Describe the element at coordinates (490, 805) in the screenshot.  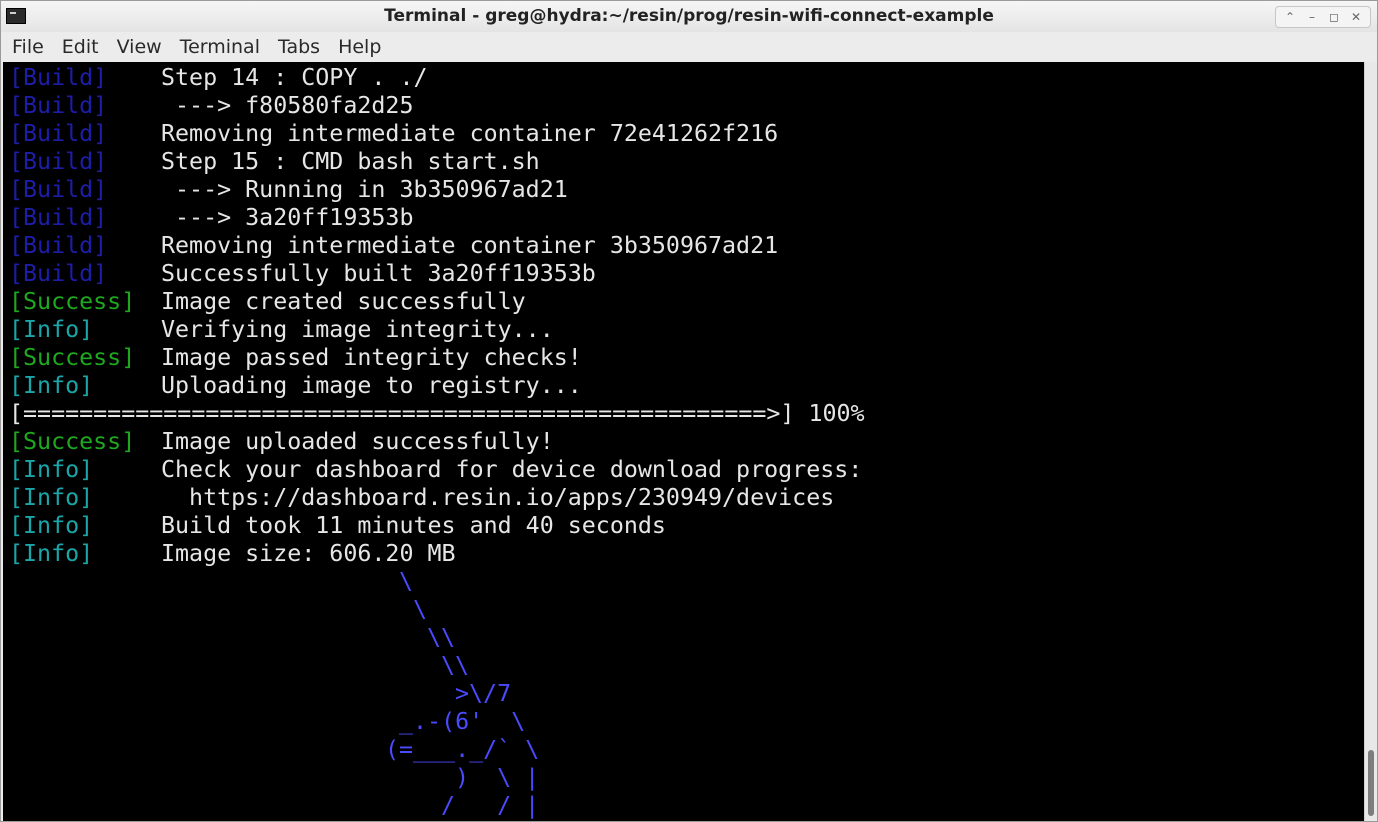
I see `ascii-art-line: / / |` at that location.